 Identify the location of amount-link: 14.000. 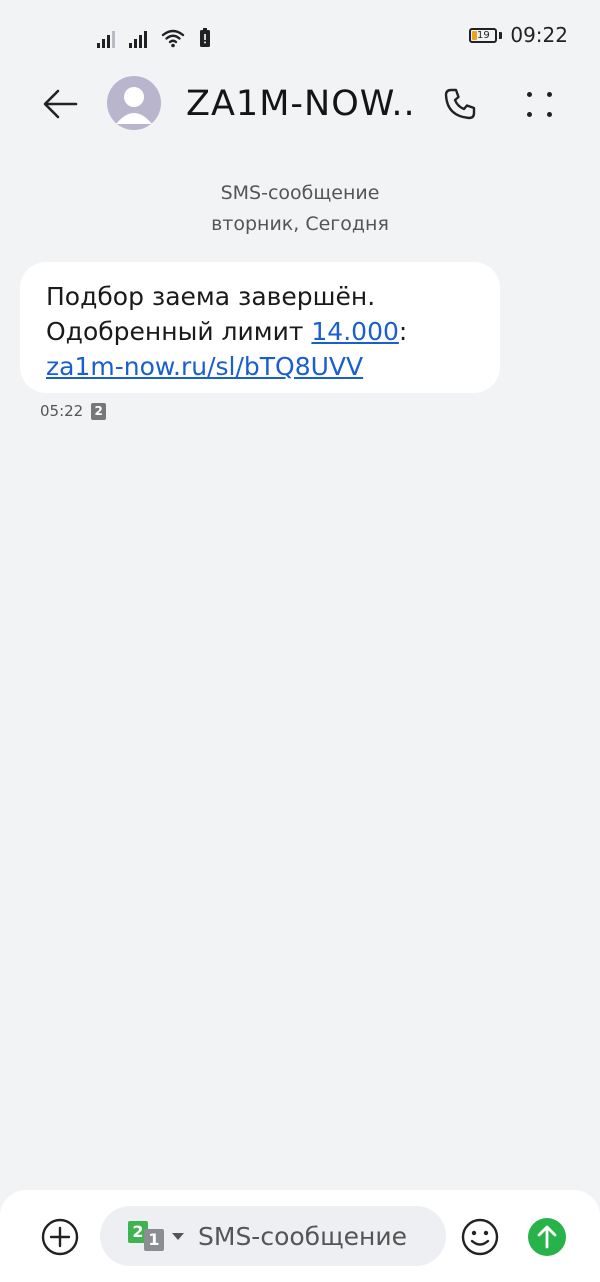
(354, 331).